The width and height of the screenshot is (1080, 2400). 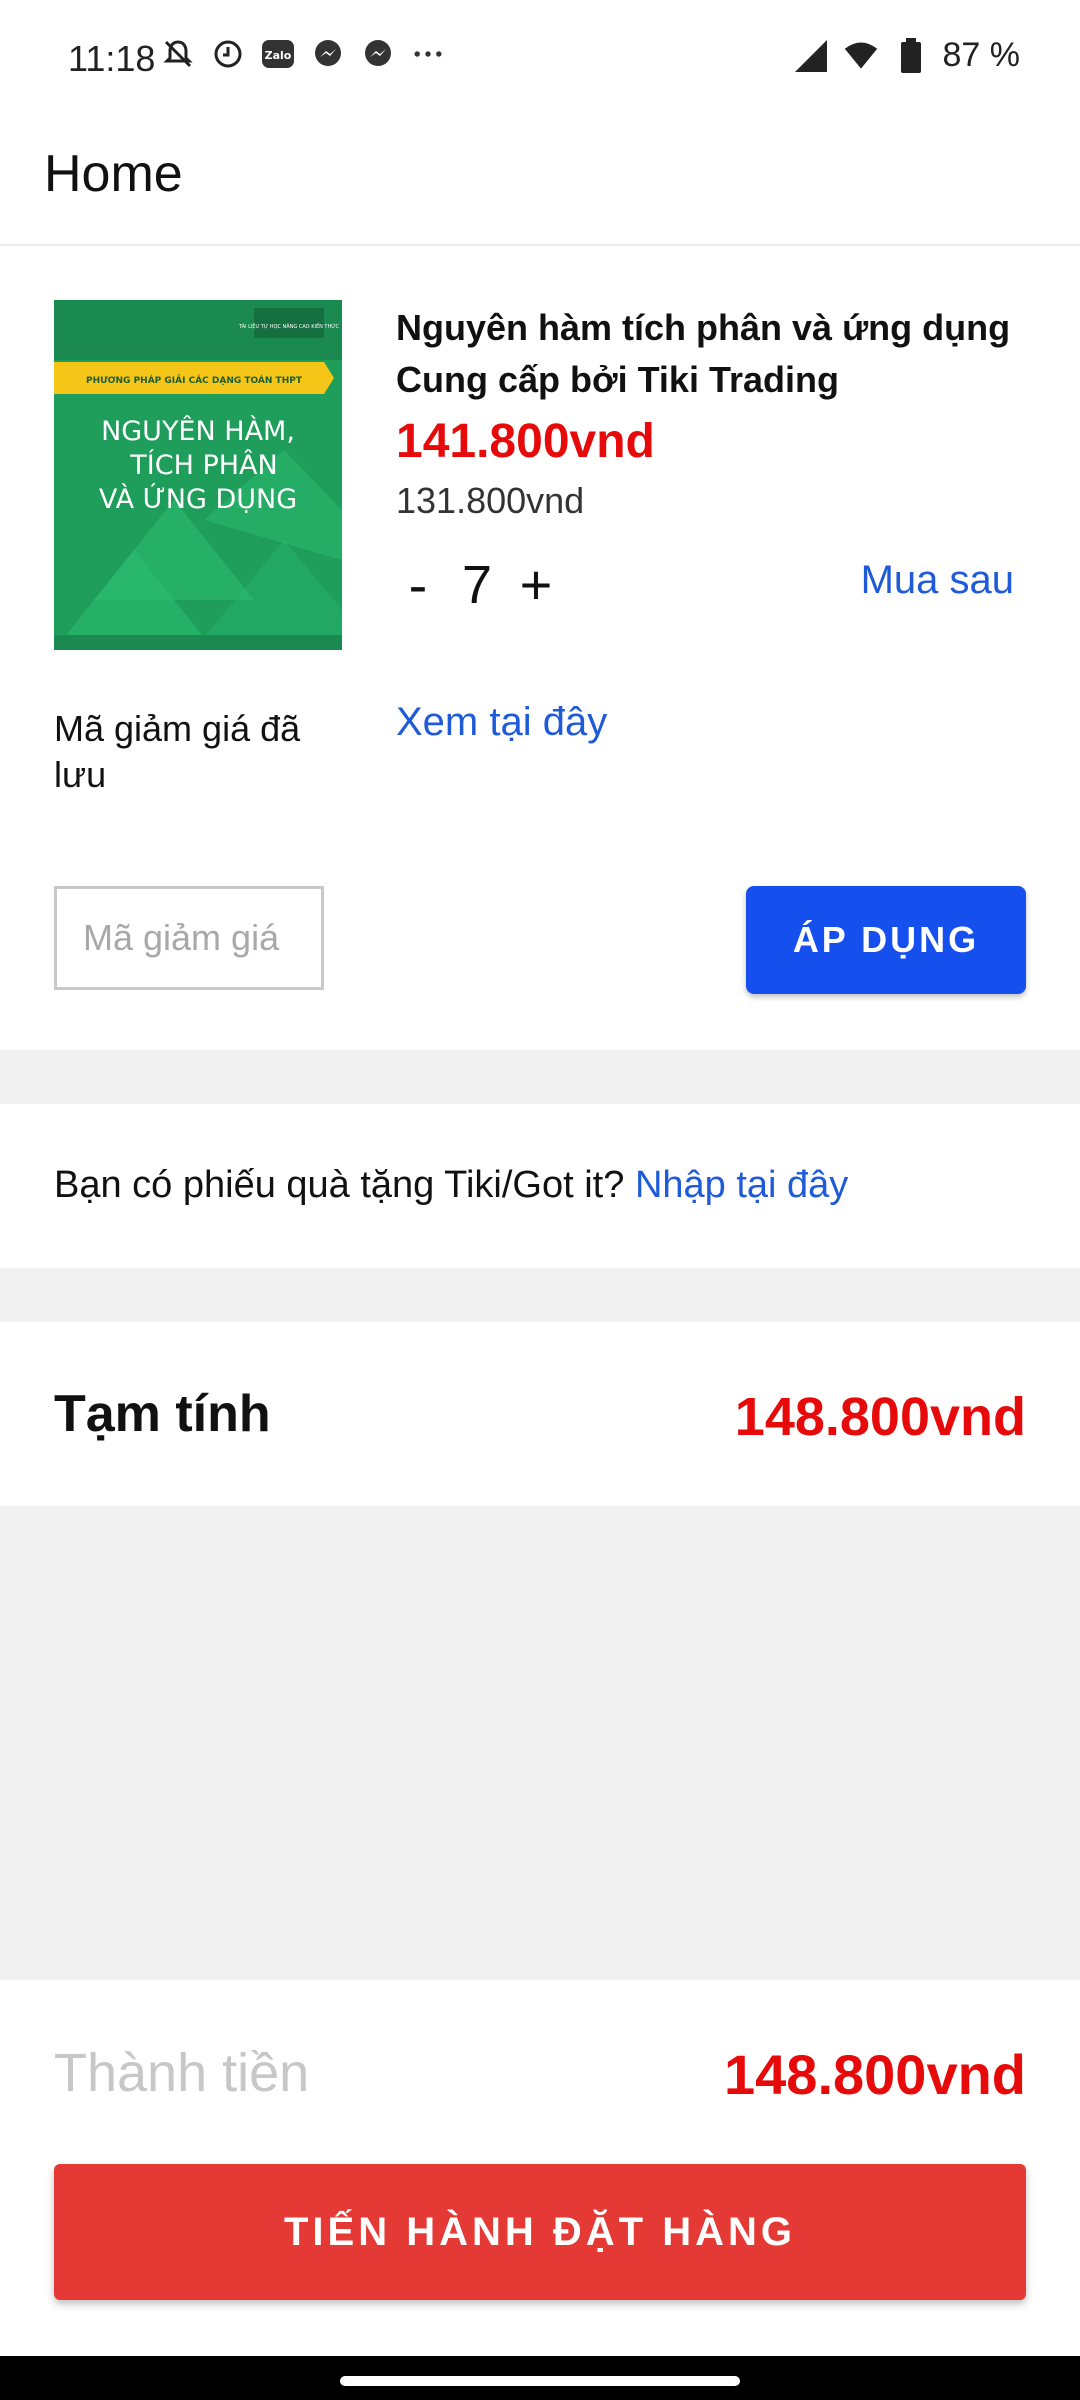 I want to click on system-nav-bar, so click(x=540, y=2378).